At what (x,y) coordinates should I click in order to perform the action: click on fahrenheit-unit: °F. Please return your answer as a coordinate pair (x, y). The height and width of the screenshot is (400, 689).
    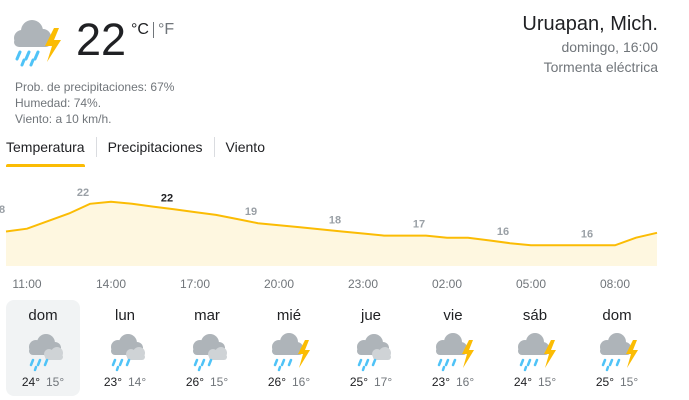
    Looking at the image, I should click on (166, 30).